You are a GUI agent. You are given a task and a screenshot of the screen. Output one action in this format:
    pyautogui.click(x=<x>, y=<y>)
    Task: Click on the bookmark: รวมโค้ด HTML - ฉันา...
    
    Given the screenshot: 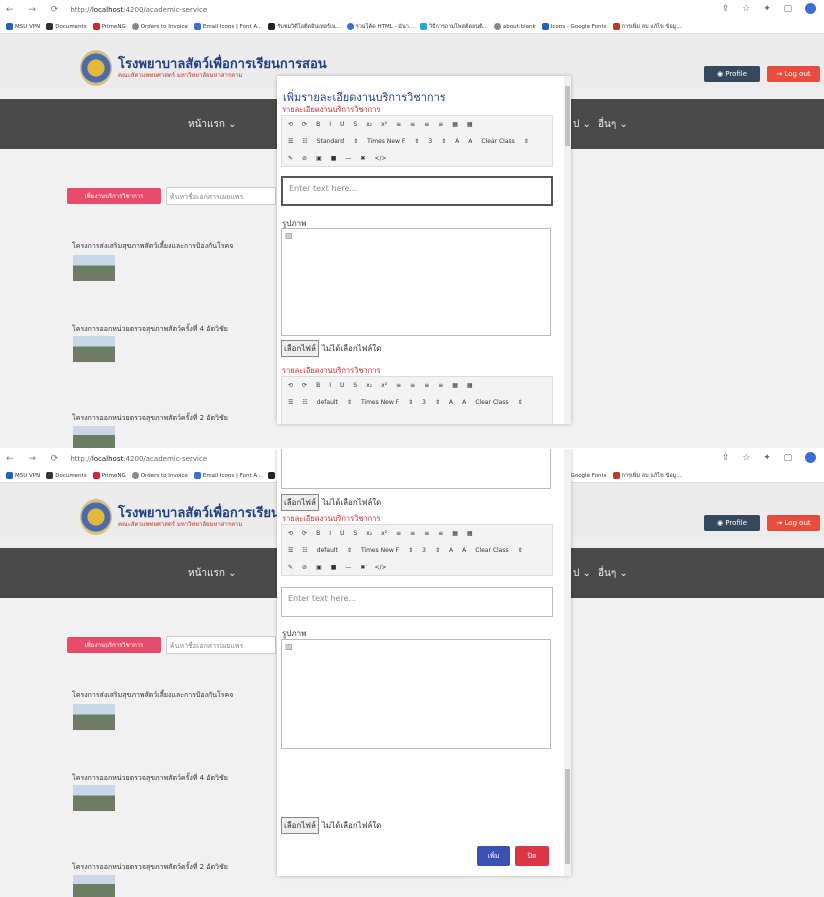 What is the action you would take?
    pyautogui.click(x=380, y=27)
    